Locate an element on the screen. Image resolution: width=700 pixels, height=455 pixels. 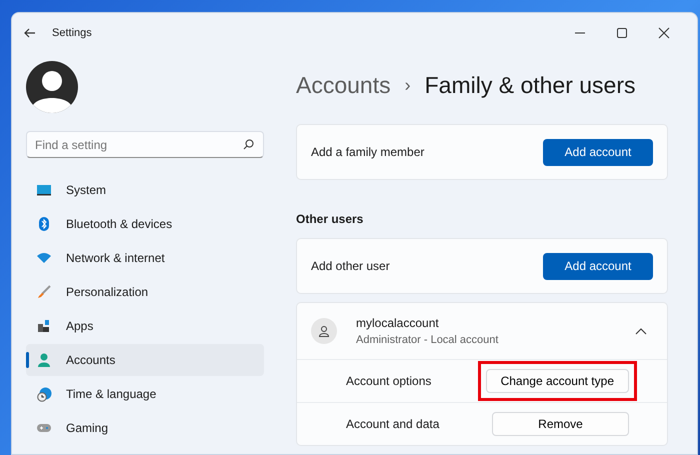
back-arrow-icon is located at coordinates (30, 33).